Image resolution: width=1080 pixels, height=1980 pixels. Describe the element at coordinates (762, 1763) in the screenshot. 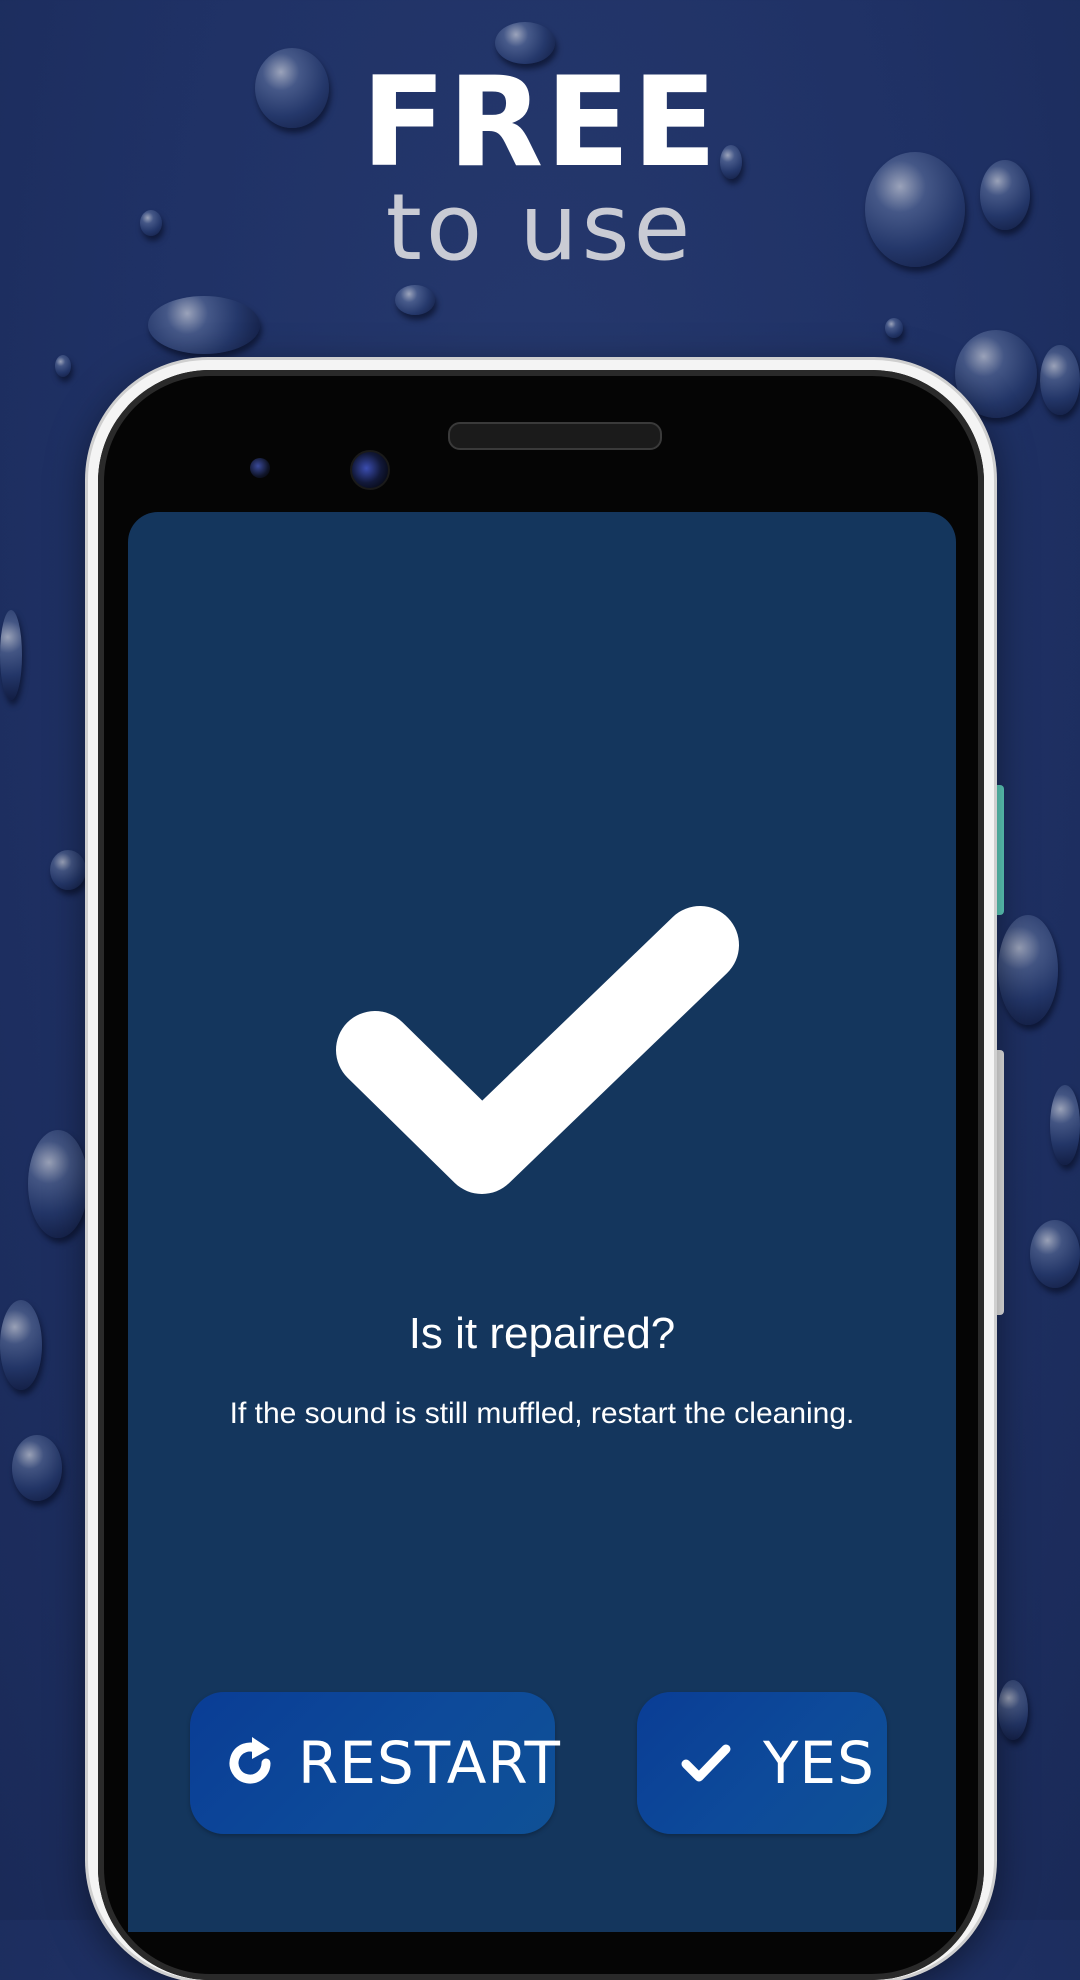

I see `yes-button: YES` at that location.